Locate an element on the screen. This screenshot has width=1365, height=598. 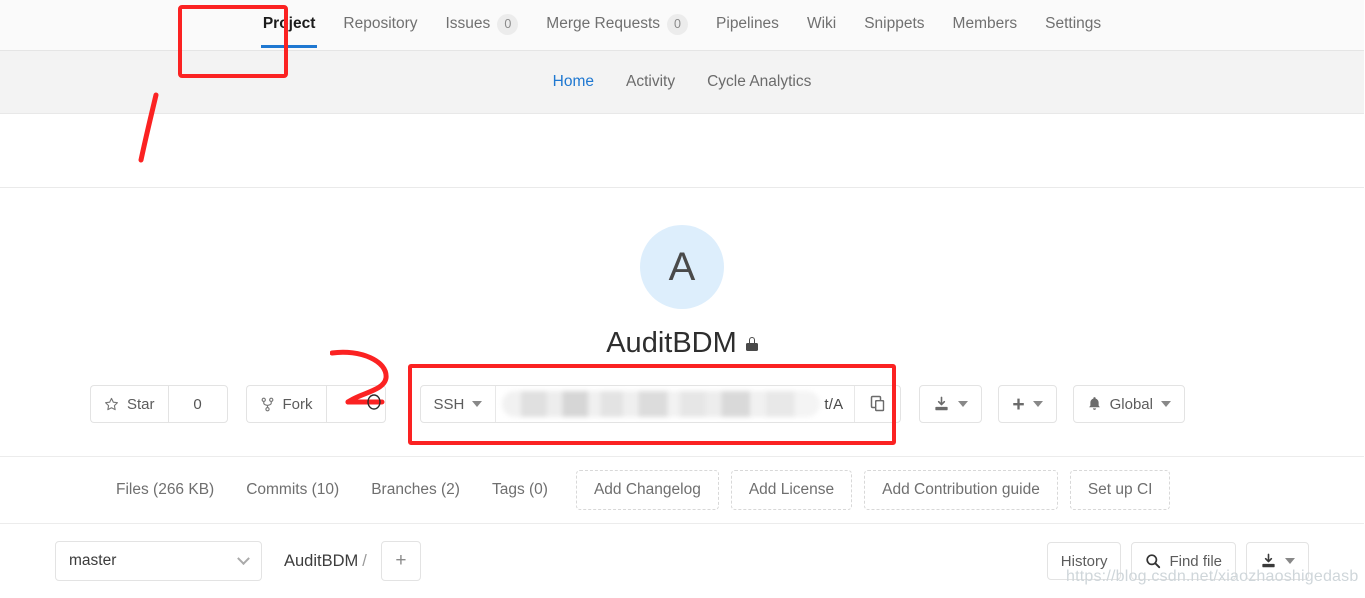
plus-icon: + is located at coordinates (1018, 404).